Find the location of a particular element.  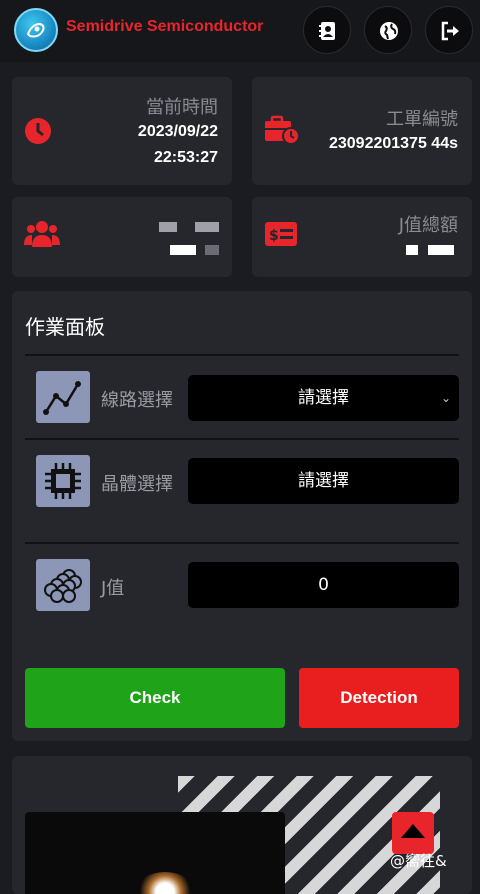

chevron-down-icon: ⌄ is located at coordinates (445, 398).